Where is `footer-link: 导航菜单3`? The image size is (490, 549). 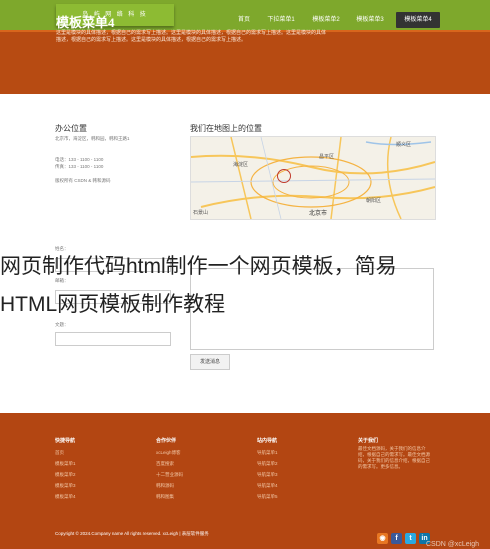 footer-link: 导航菜单3 is located at coordinates (267, 475).